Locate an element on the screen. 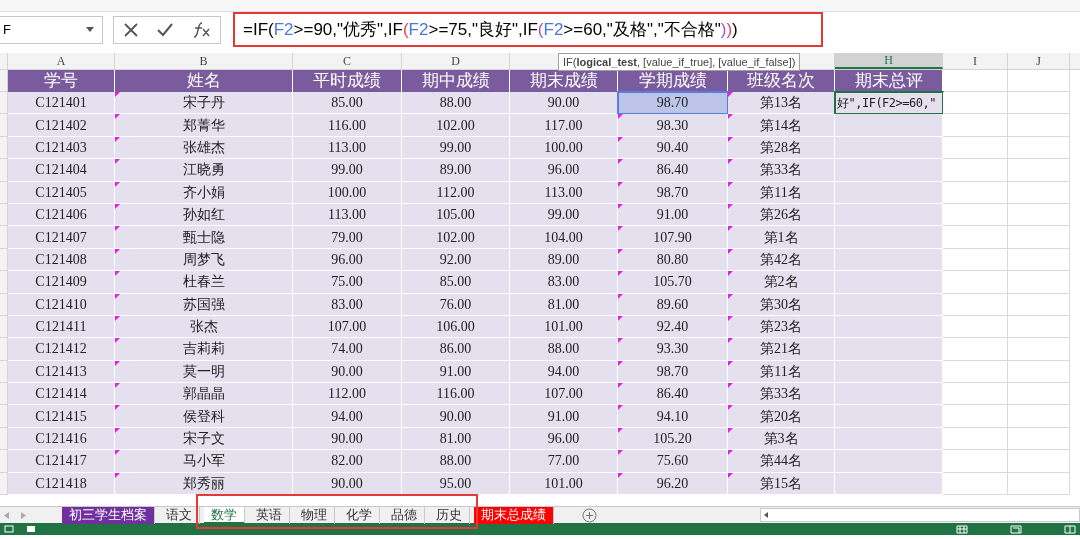  horizontal-scrollbar is located at coordinates (920, 515).